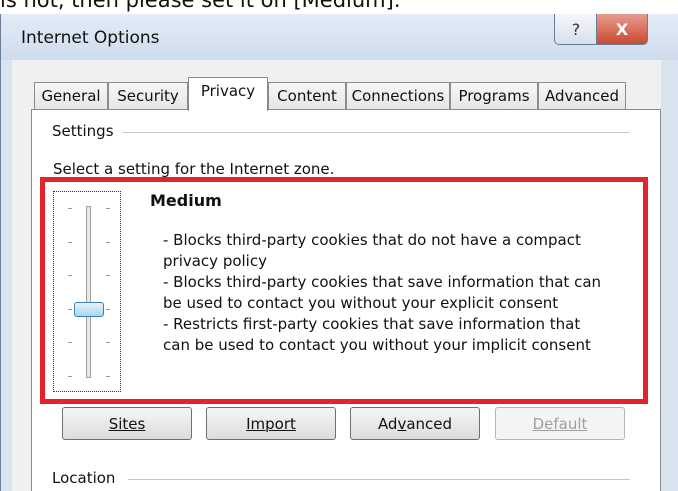 This screenshot has width=678, height=491. What do you see at coordinates (582, 95) in the screenshot?
I see `tab-advanced: Advanced` at bounding box center [582, 95].